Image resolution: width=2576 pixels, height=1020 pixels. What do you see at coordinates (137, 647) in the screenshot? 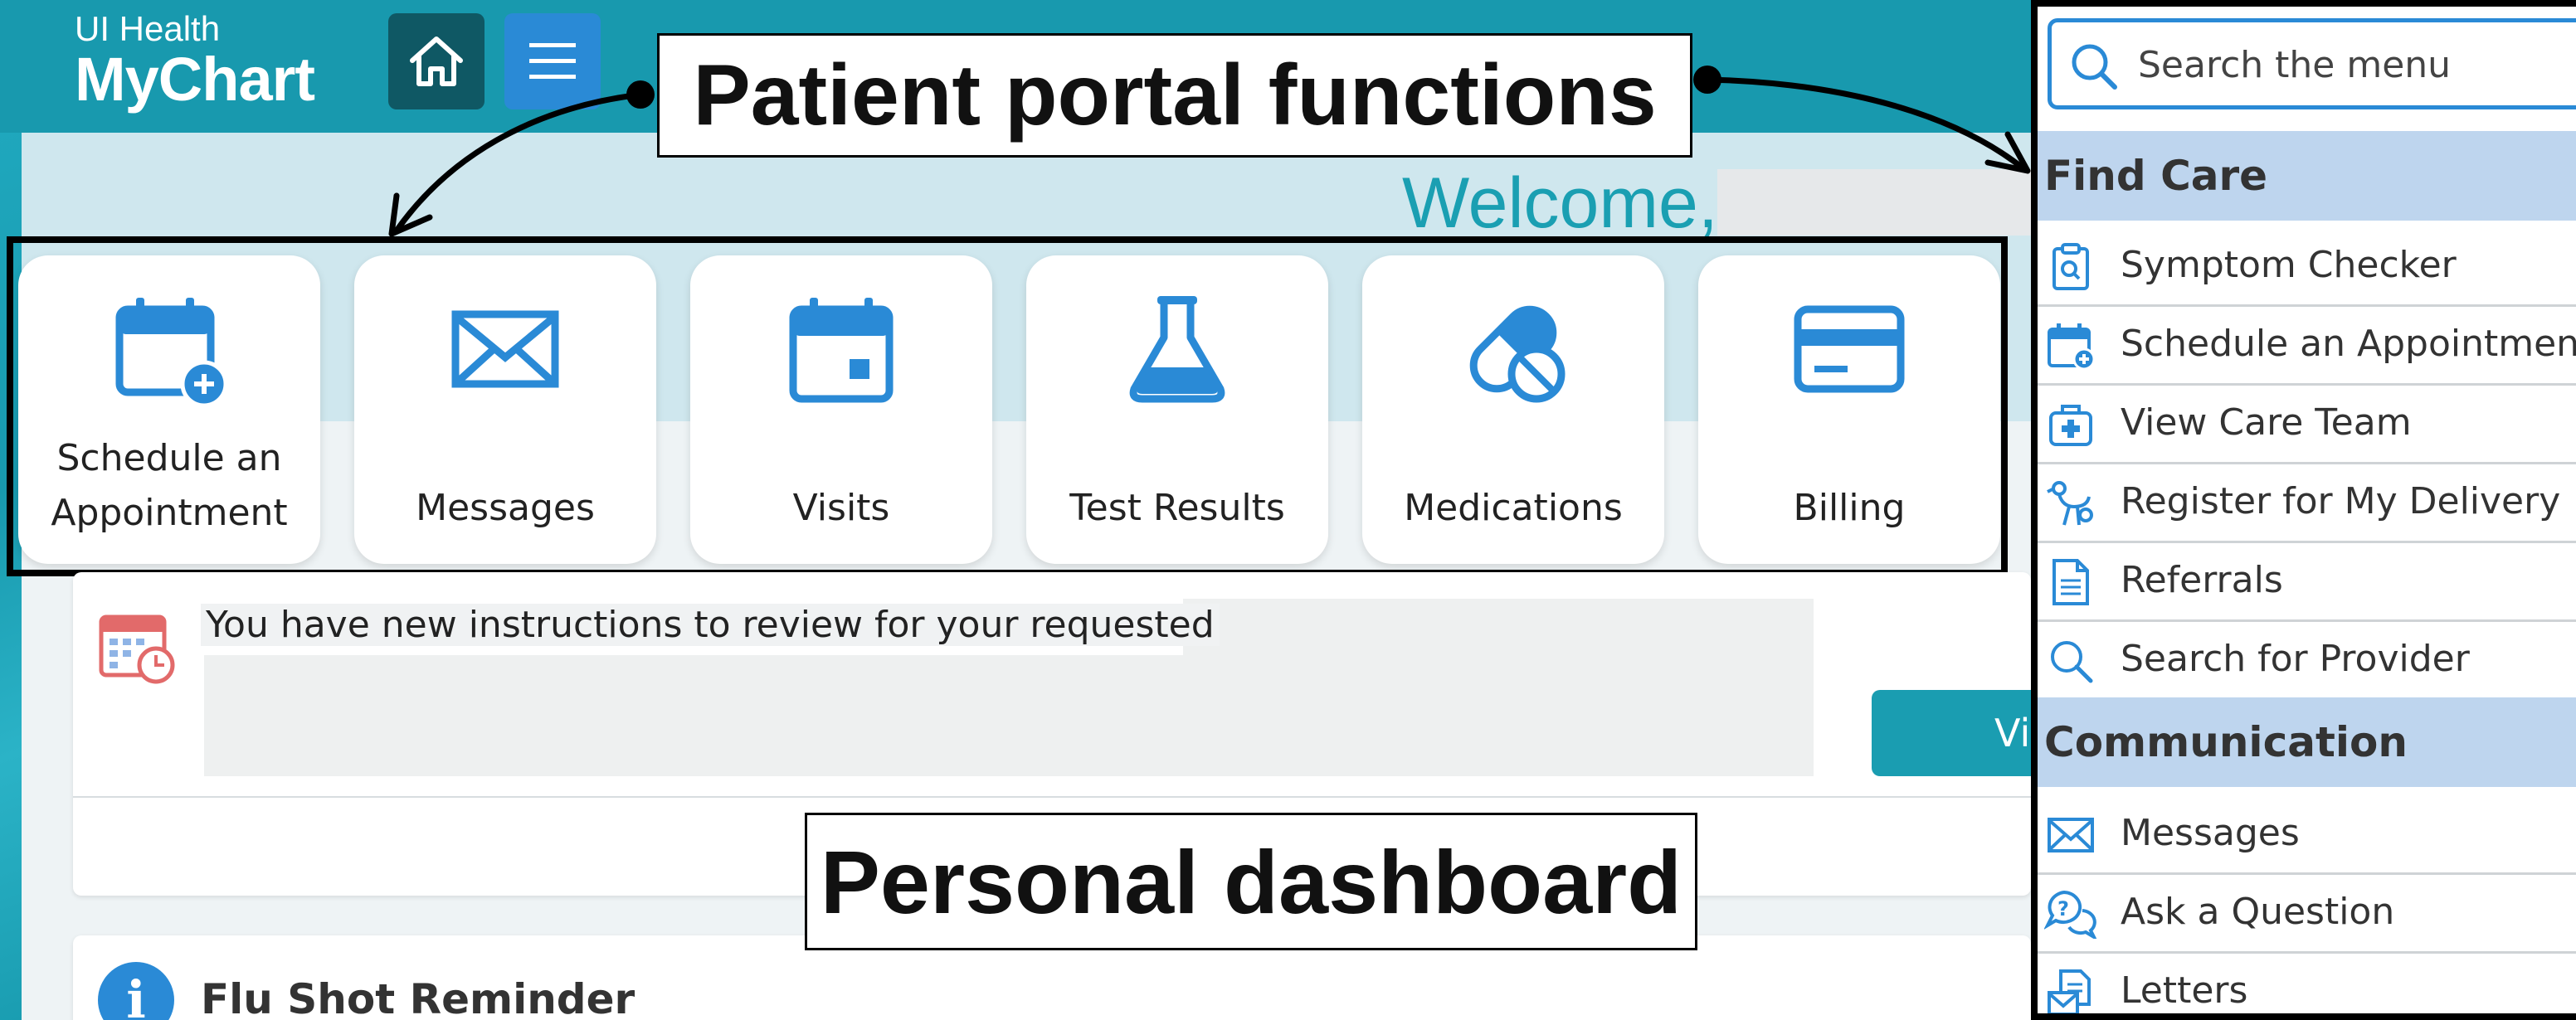
I see `calendar-clock-icon` at bounding box center [137, 647].